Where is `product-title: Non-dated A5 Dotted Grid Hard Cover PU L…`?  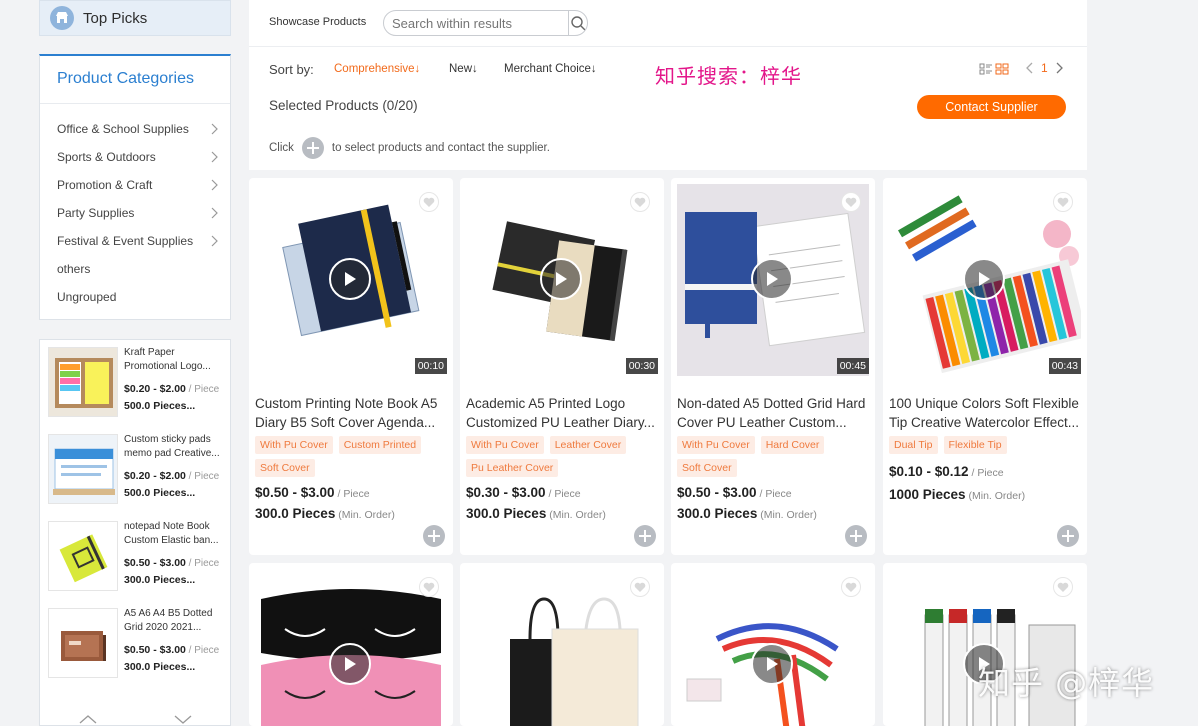
product-title: Non-dated A5 Dotted Grid Hard Cover PU L… is located at coordinates (773, 413).